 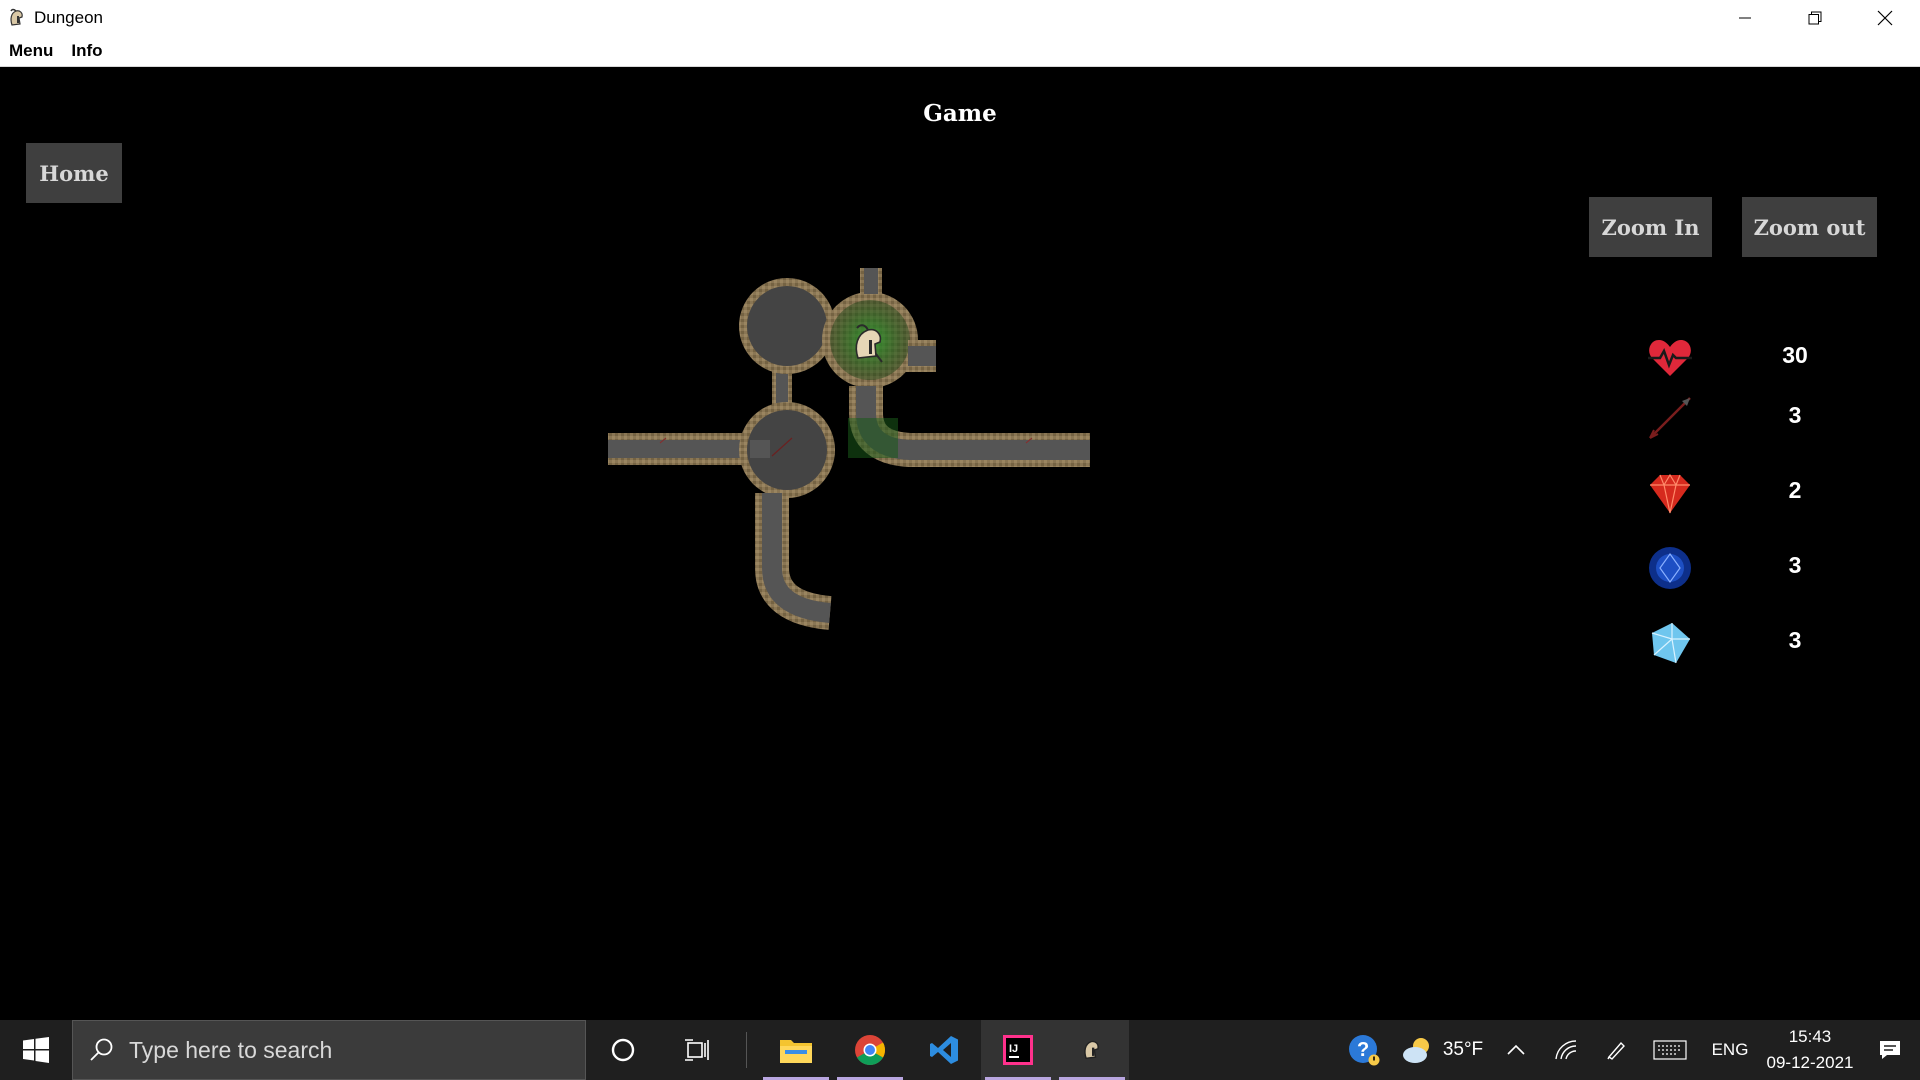 I want to click on diamonds-value: 3, so click(x=1795, y=640).